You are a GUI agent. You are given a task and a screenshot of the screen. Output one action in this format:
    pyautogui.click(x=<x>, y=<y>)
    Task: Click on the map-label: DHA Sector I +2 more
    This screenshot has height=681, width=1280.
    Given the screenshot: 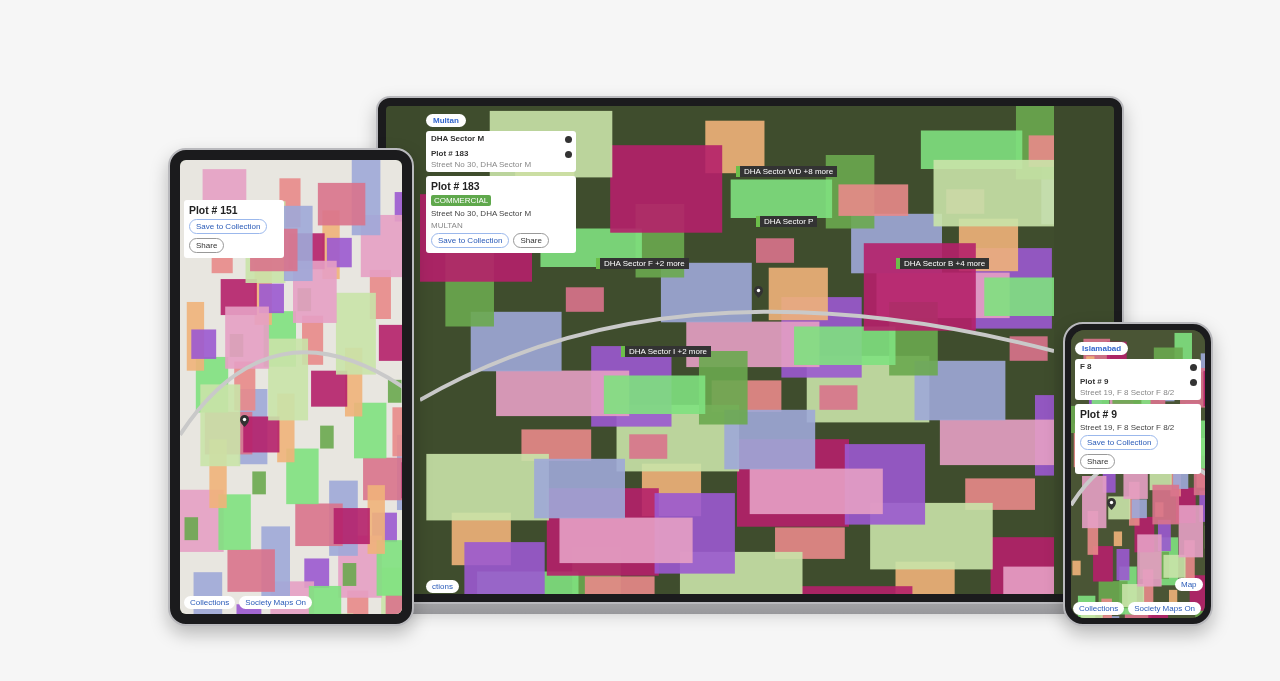 What is the action you would take?
    pyautogui.click(x=666, y=351)
    